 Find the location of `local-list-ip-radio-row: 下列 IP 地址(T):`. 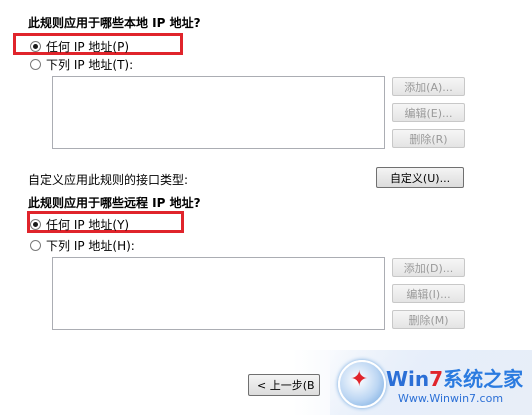

local-list-ip-radio-row: 下列 IP 地址(T): is located at coordinates (81, 64).